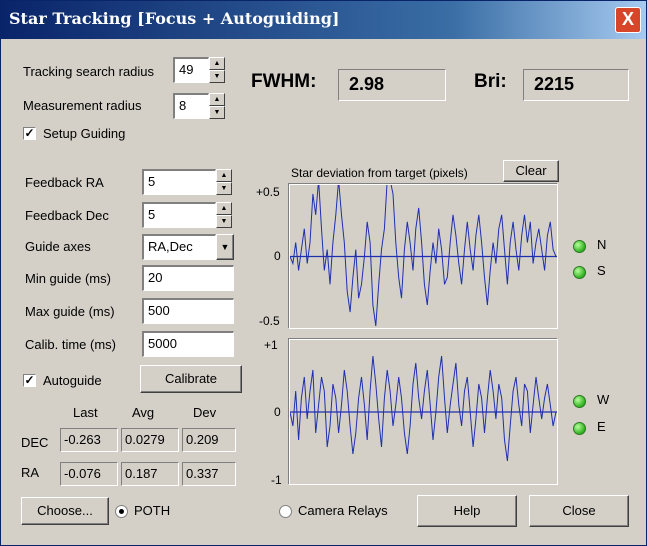 The height and width of the screenshot is (546, 647). I want to click on e-led-label: E, so click(601, 426).